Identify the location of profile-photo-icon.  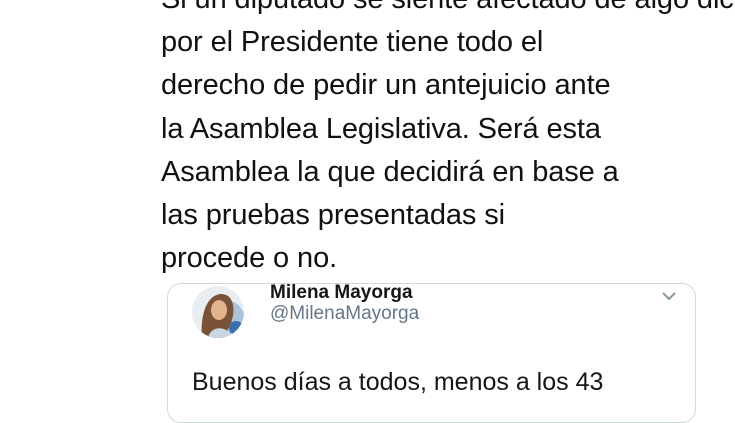
(218, 312).